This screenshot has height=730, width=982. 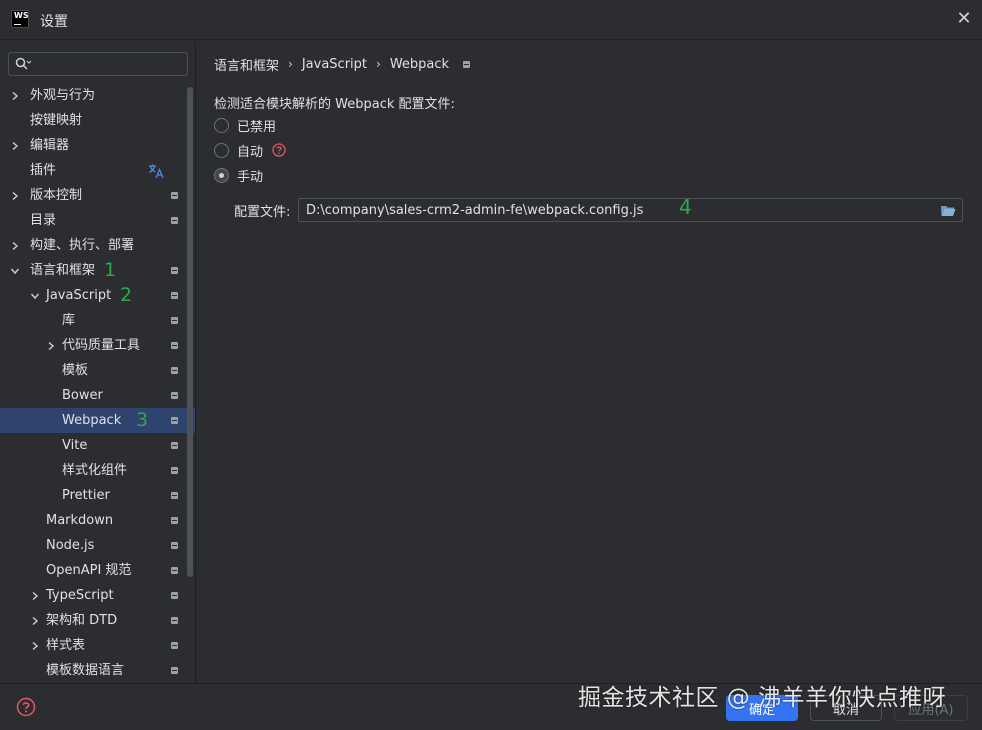 I want to click on sidebar-item-label: 插件, so click(x=43, y=170).